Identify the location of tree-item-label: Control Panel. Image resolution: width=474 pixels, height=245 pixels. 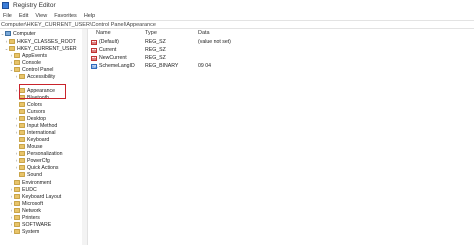
(38, 69).